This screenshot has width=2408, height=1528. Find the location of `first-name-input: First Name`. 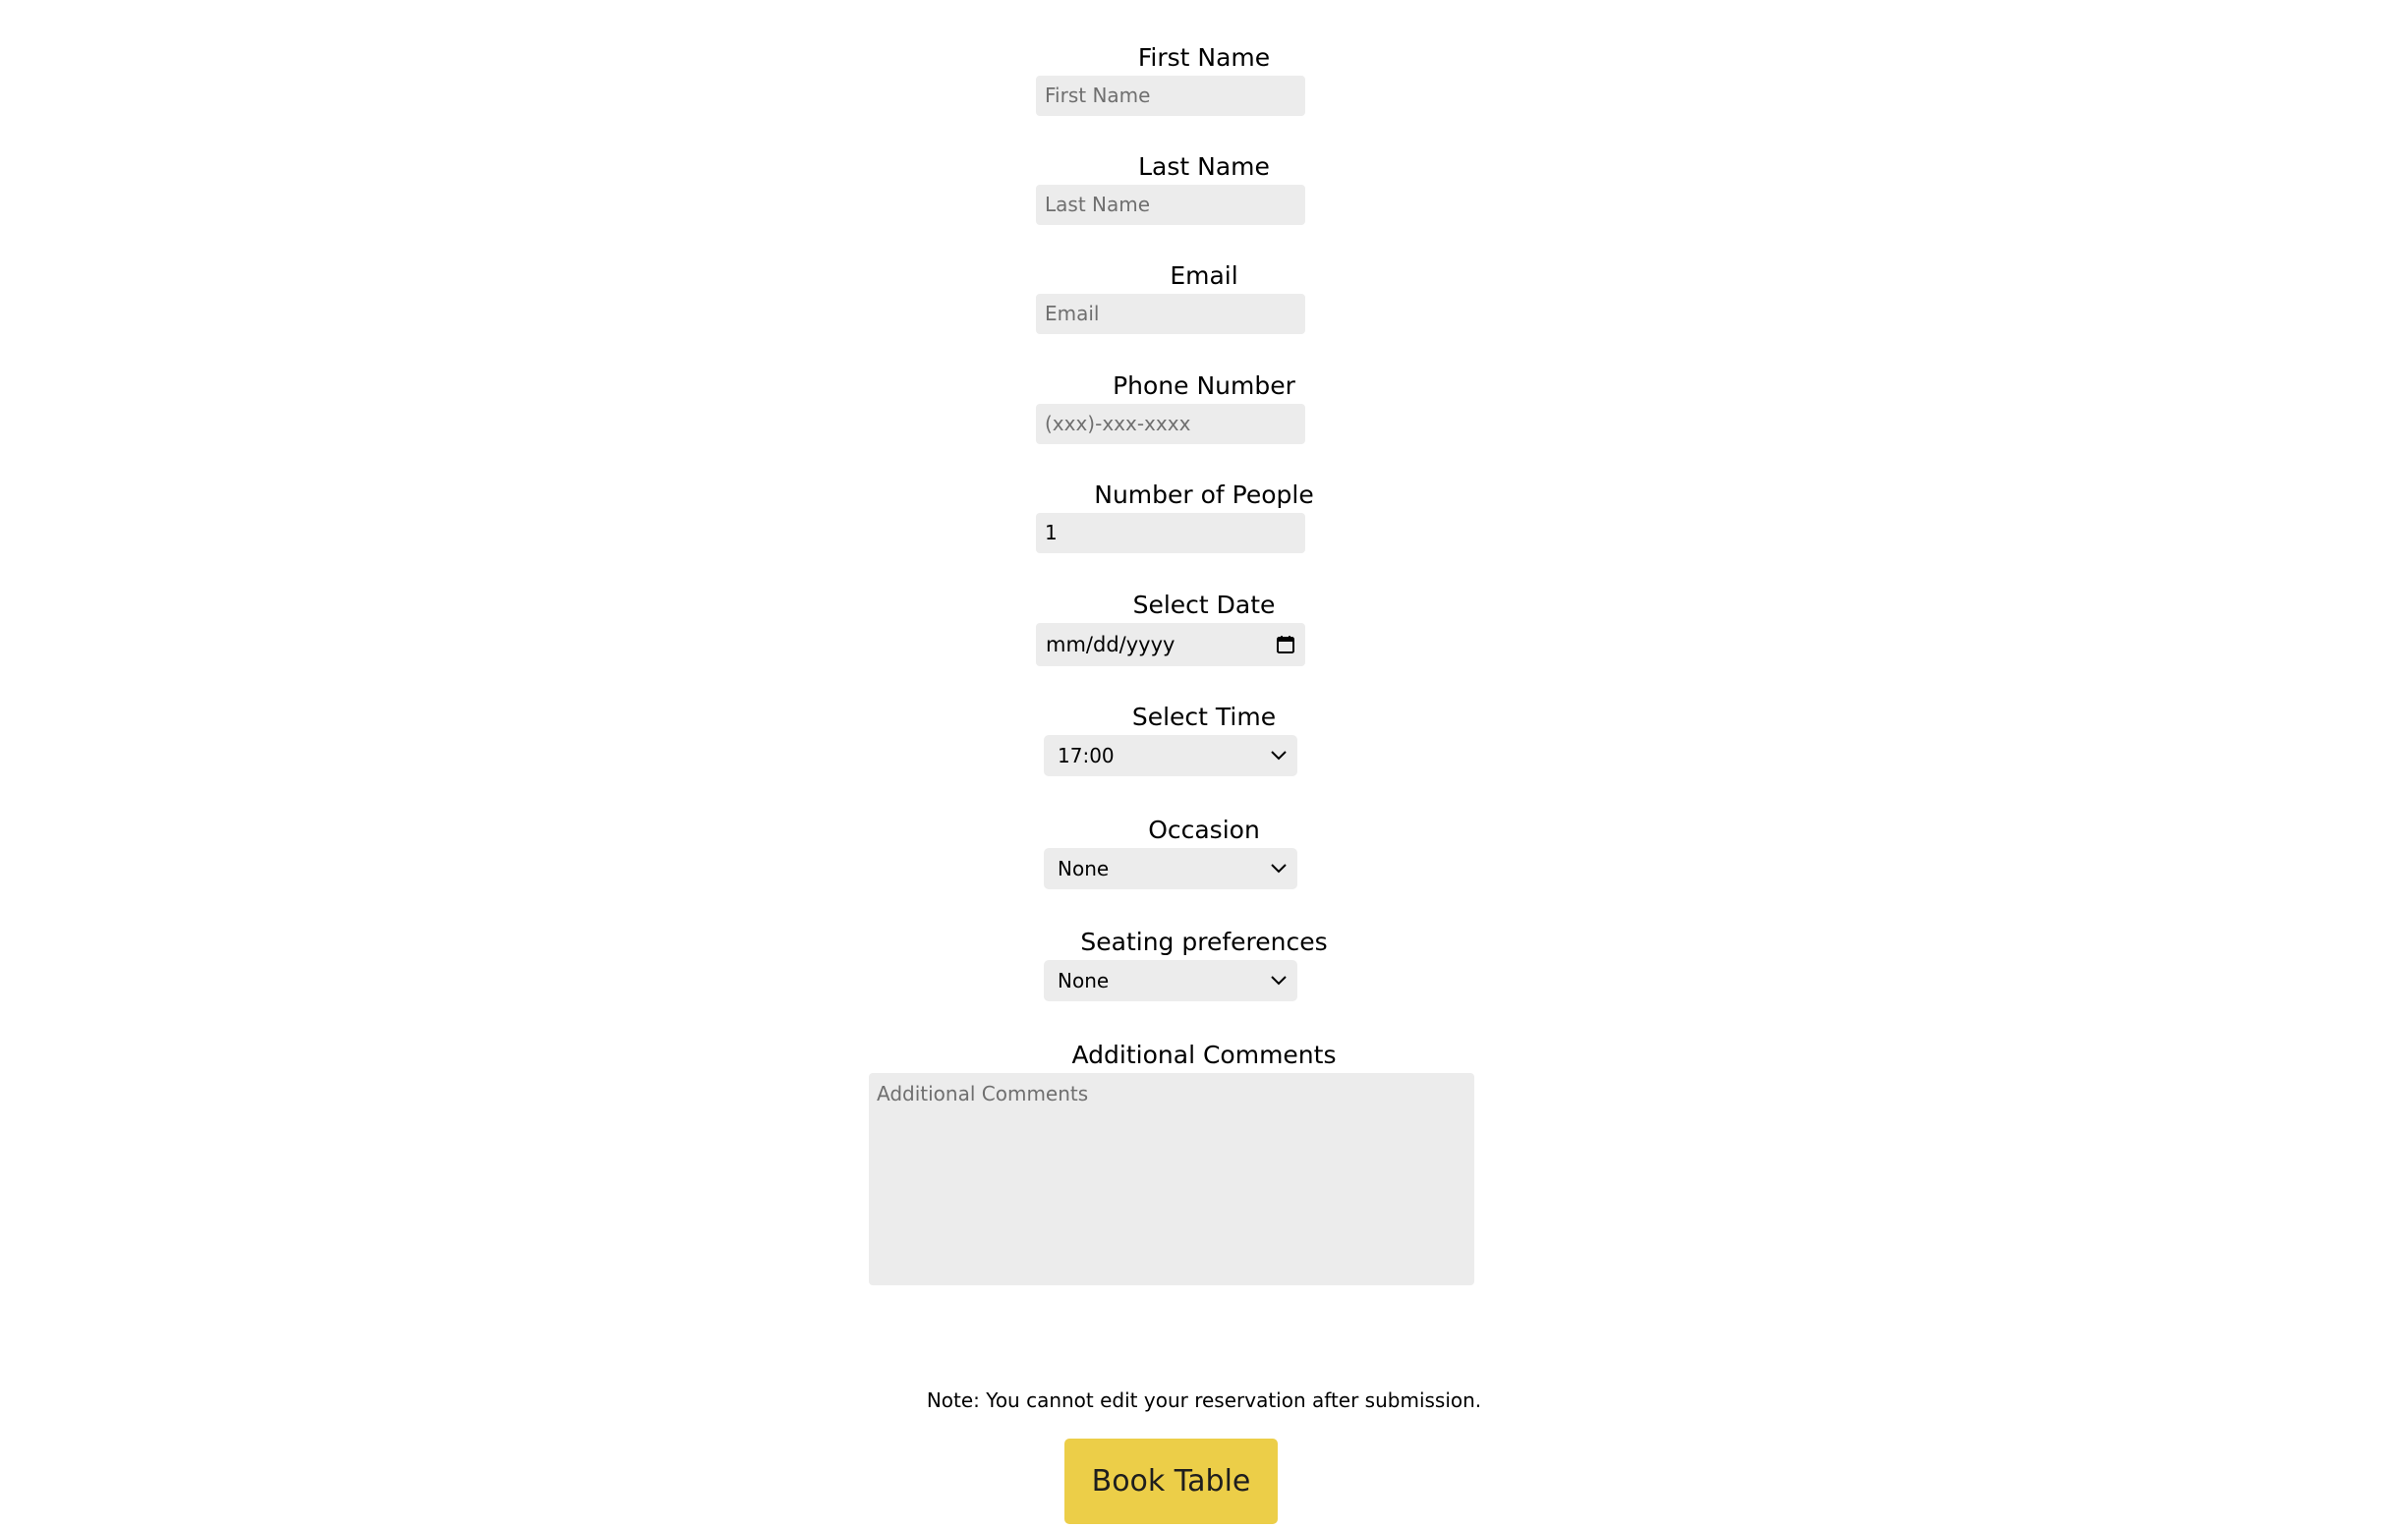

first-name-input: First Name is located at coordinates (1170, 96).